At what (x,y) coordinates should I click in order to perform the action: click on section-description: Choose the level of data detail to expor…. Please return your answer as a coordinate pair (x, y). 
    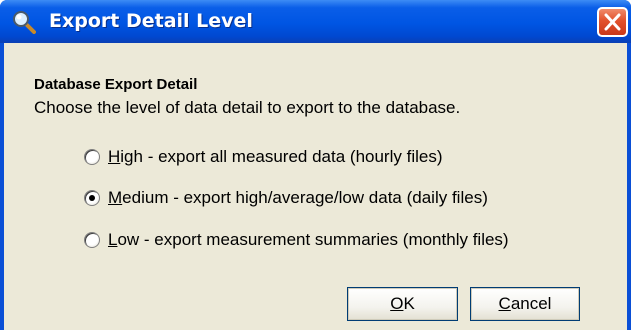
    Looking at the image, I should click on (247, 107).